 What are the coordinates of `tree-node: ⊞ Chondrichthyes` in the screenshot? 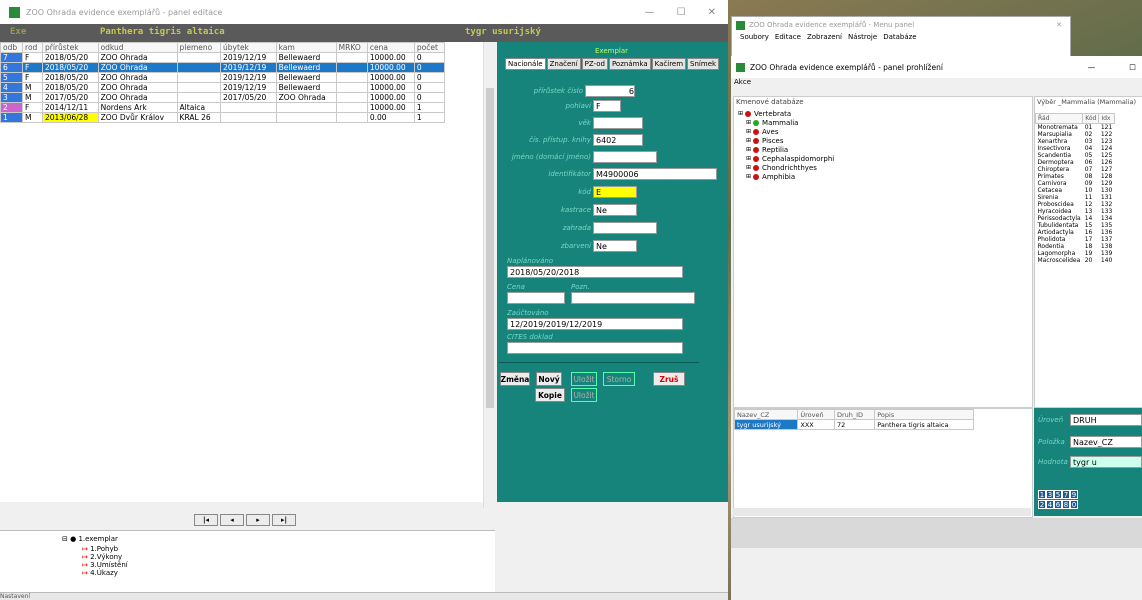 It's located at (885, 167).